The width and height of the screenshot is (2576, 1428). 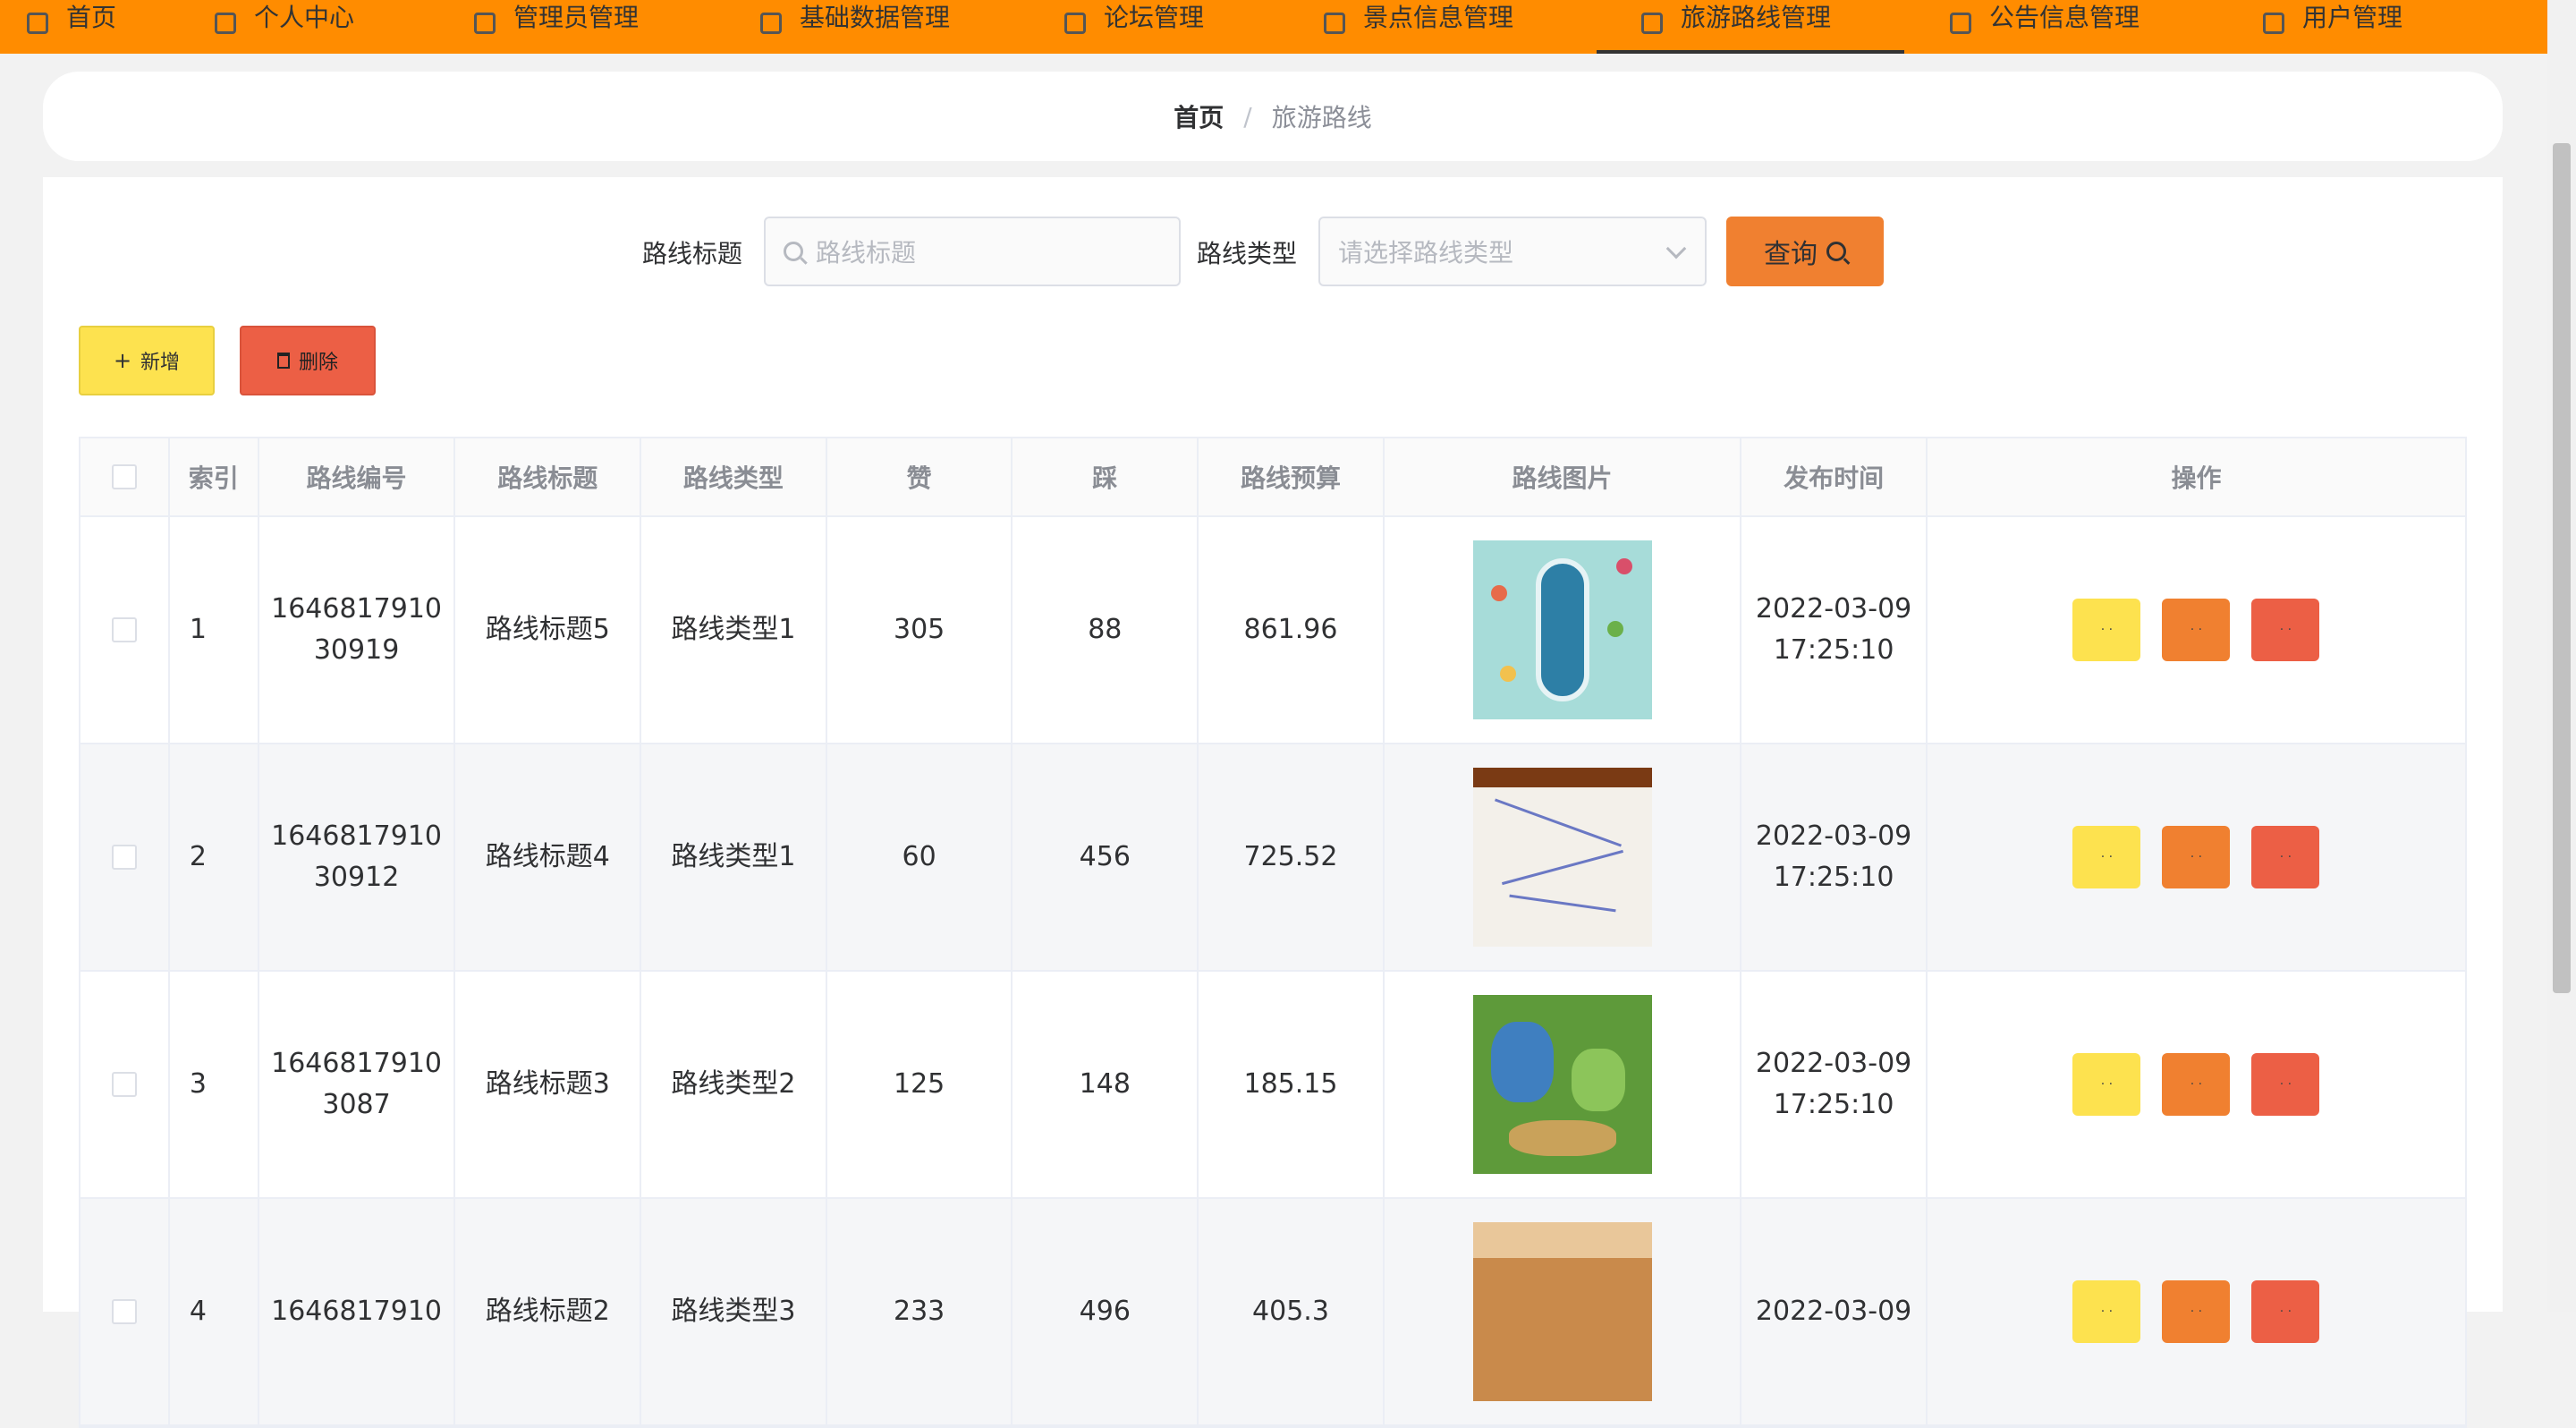 I want to click on code-line: 30919, so click(x=356, y=650).